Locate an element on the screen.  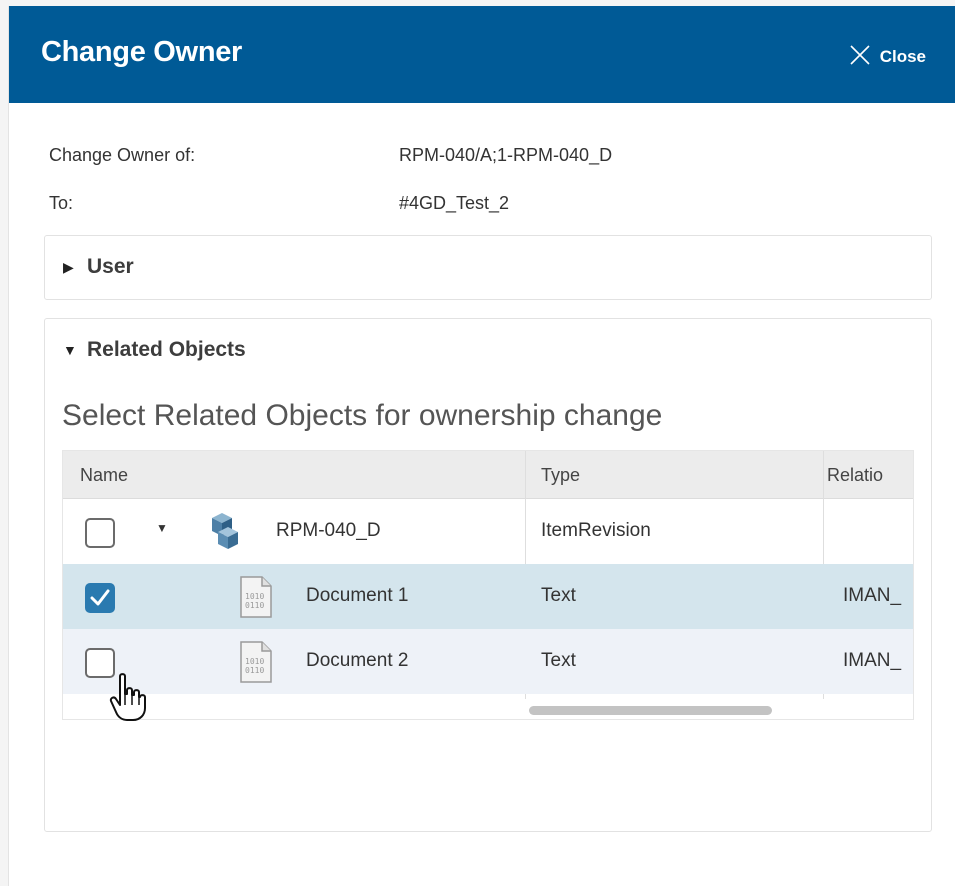
checkmark-icon is located at coordinates (100, 597).